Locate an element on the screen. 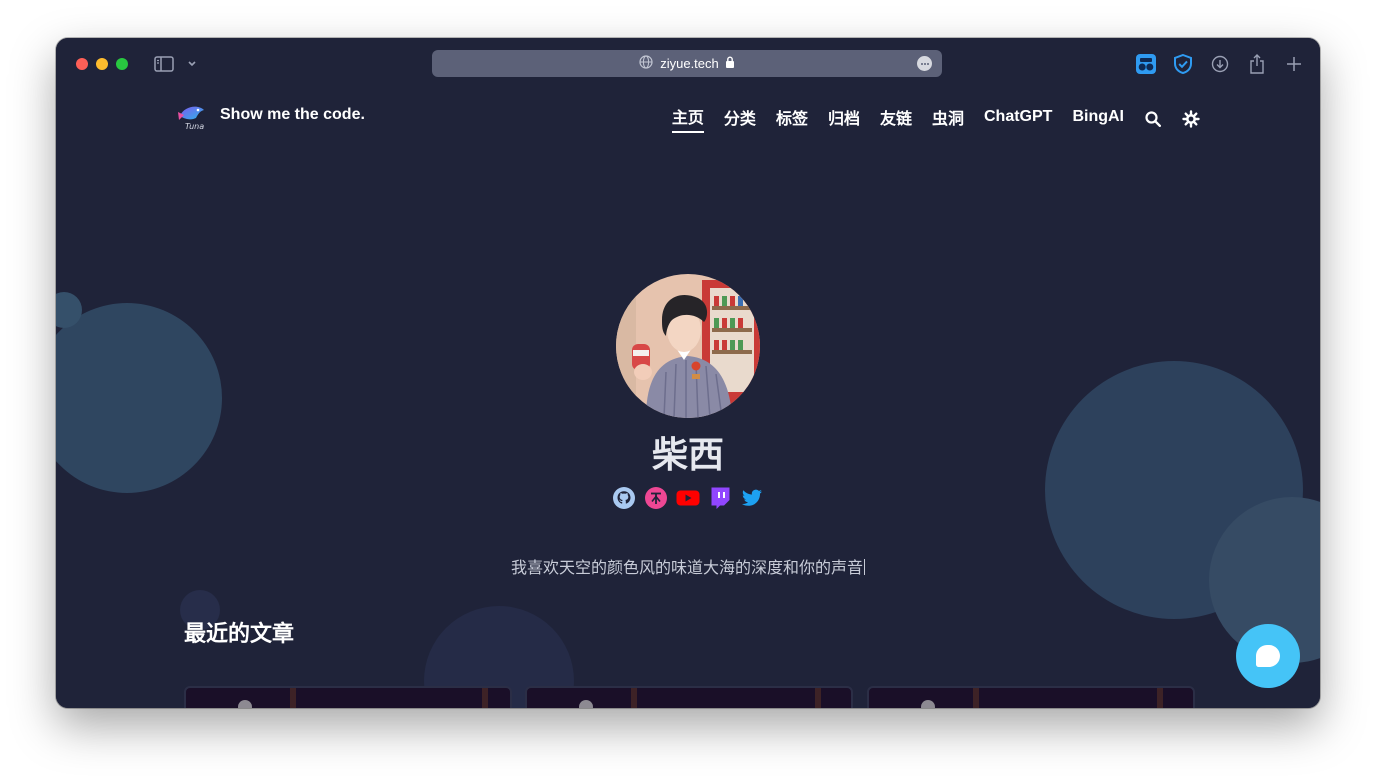 The width and height of the screenshot is (1376, 782). nav-item-home: 主页 is located at coordinates (687, 118).